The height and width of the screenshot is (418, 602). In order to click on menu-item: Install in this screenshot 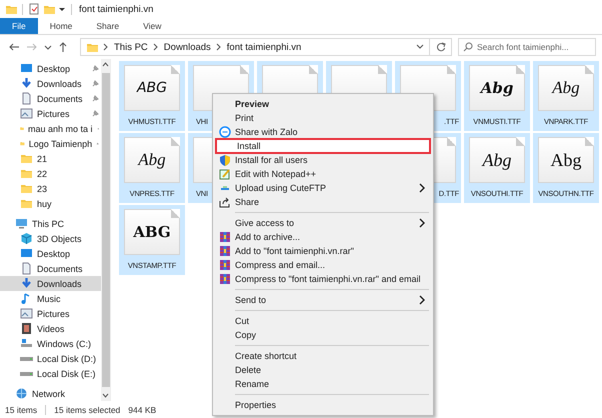, I will do `click(323, 146)`.